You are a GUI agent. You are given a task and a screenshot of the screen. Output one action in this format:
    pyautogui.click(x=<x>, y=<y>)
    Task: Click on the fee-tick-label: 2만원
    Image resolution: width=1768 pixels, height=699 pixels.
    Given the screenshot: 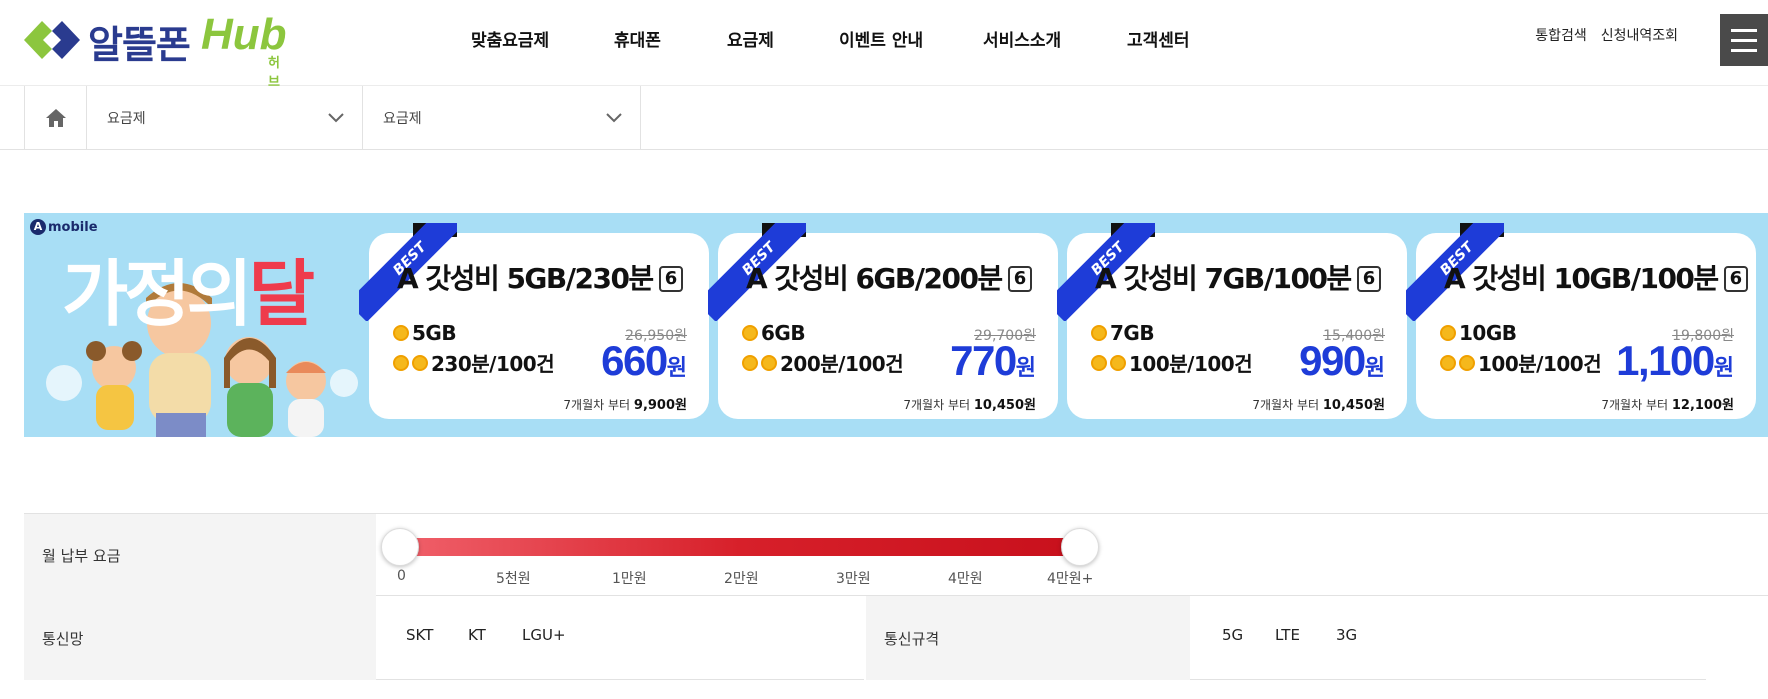 What is the action you would take?
    pyautogui.click(x=741, y=579)
    